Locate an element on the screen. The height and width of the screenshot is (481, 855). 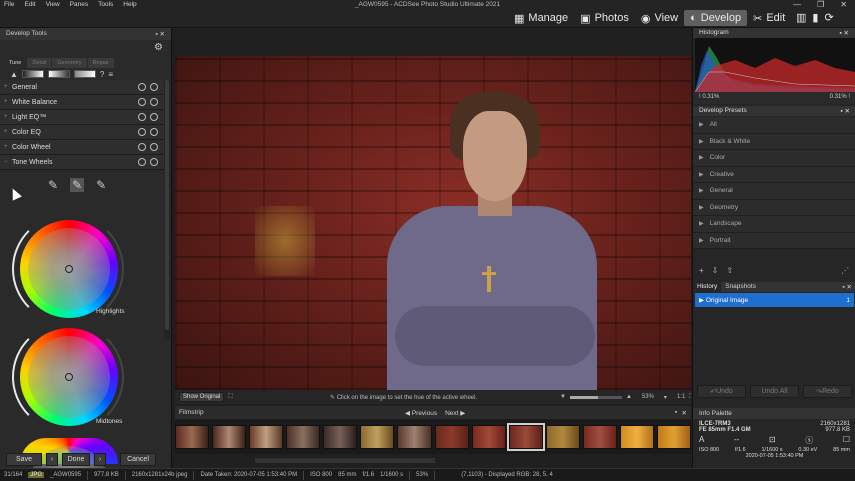
resize-grip-icon: ⋰ is located at coordinates (845, 270).